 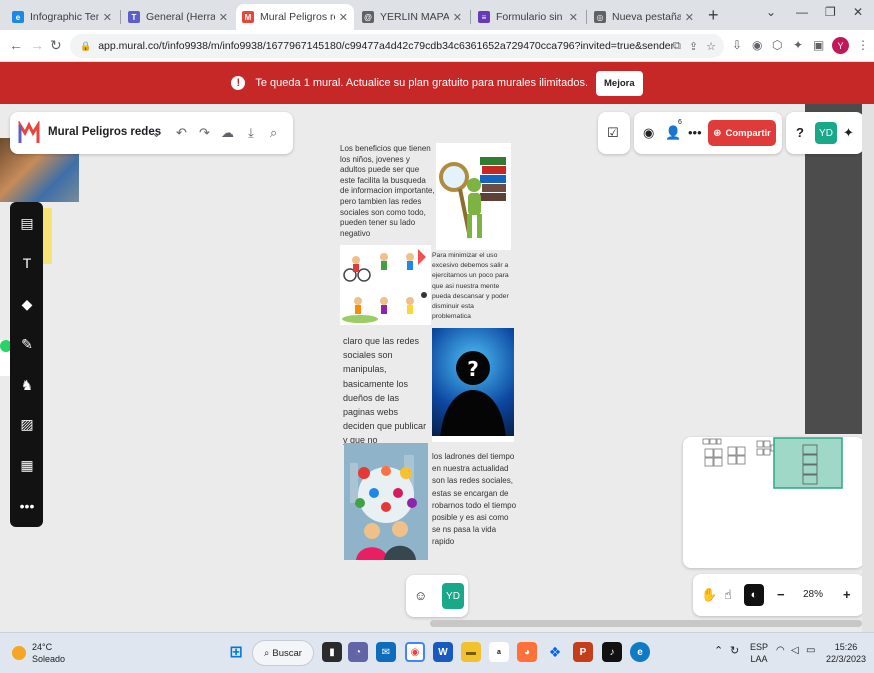 What do you see at coordinates (527, 652) in the screenshot?
I see `firefox-icon: ◕` at bounding box center [527, 652].